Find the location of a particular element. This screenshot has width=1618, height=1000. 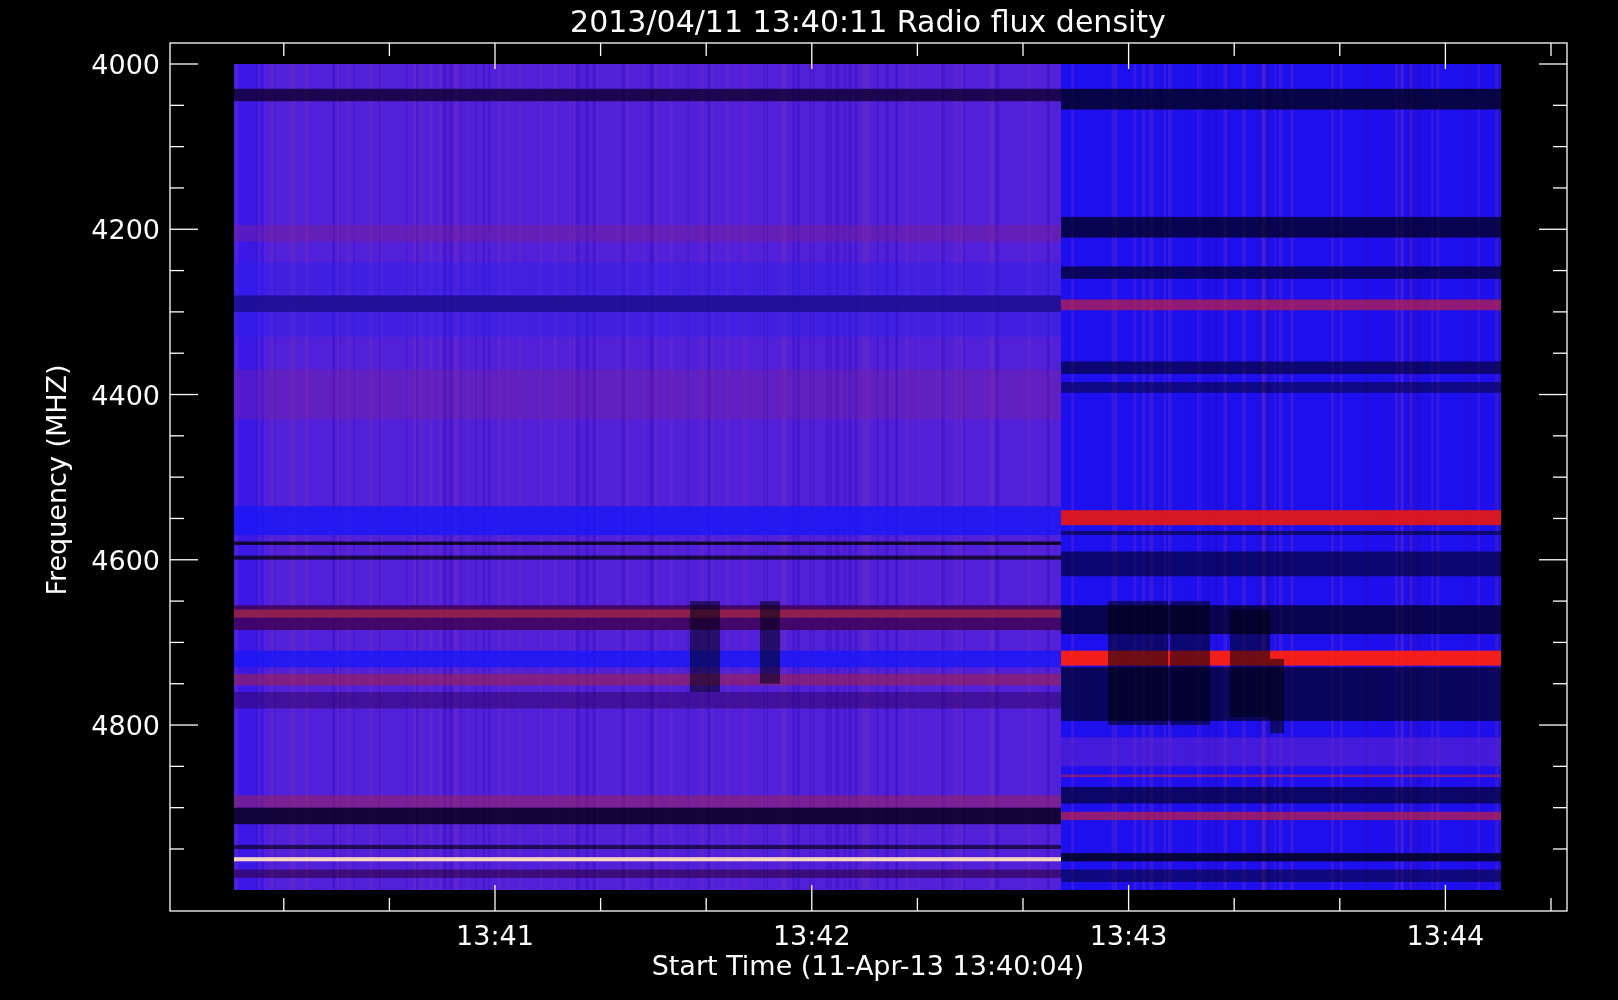

x-tick-label: 13:43 is located at coordinates (1128, 935).